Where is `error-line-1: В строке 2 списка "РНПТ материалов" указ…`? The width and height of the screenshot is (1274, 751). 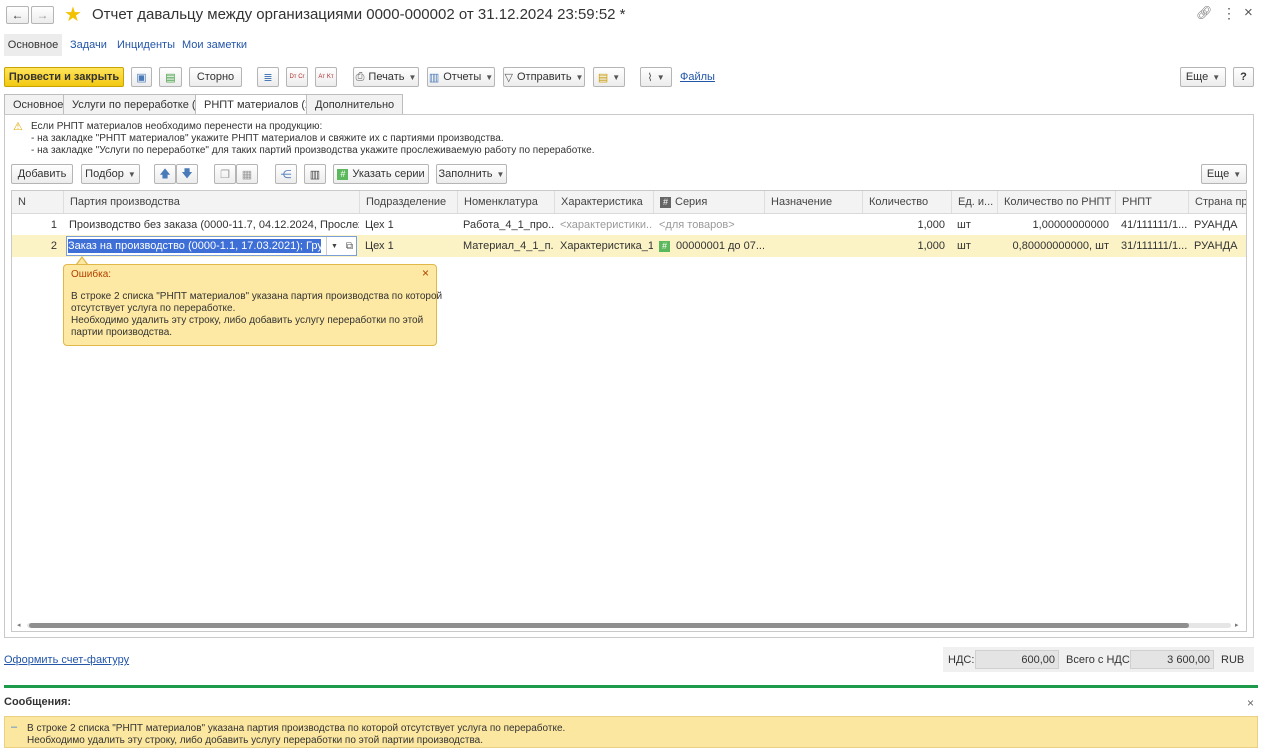 error-line-1: В строке 2 списка "РНПТ материалов" указ… is located at coordinates (257, 296).